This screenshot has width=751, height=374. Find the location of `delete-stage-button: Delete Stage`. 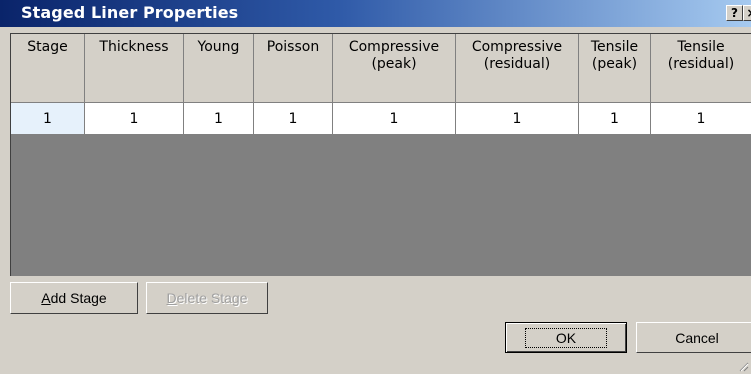

delete-stage-button: Delete Stage is located at coordinates (207, 298).